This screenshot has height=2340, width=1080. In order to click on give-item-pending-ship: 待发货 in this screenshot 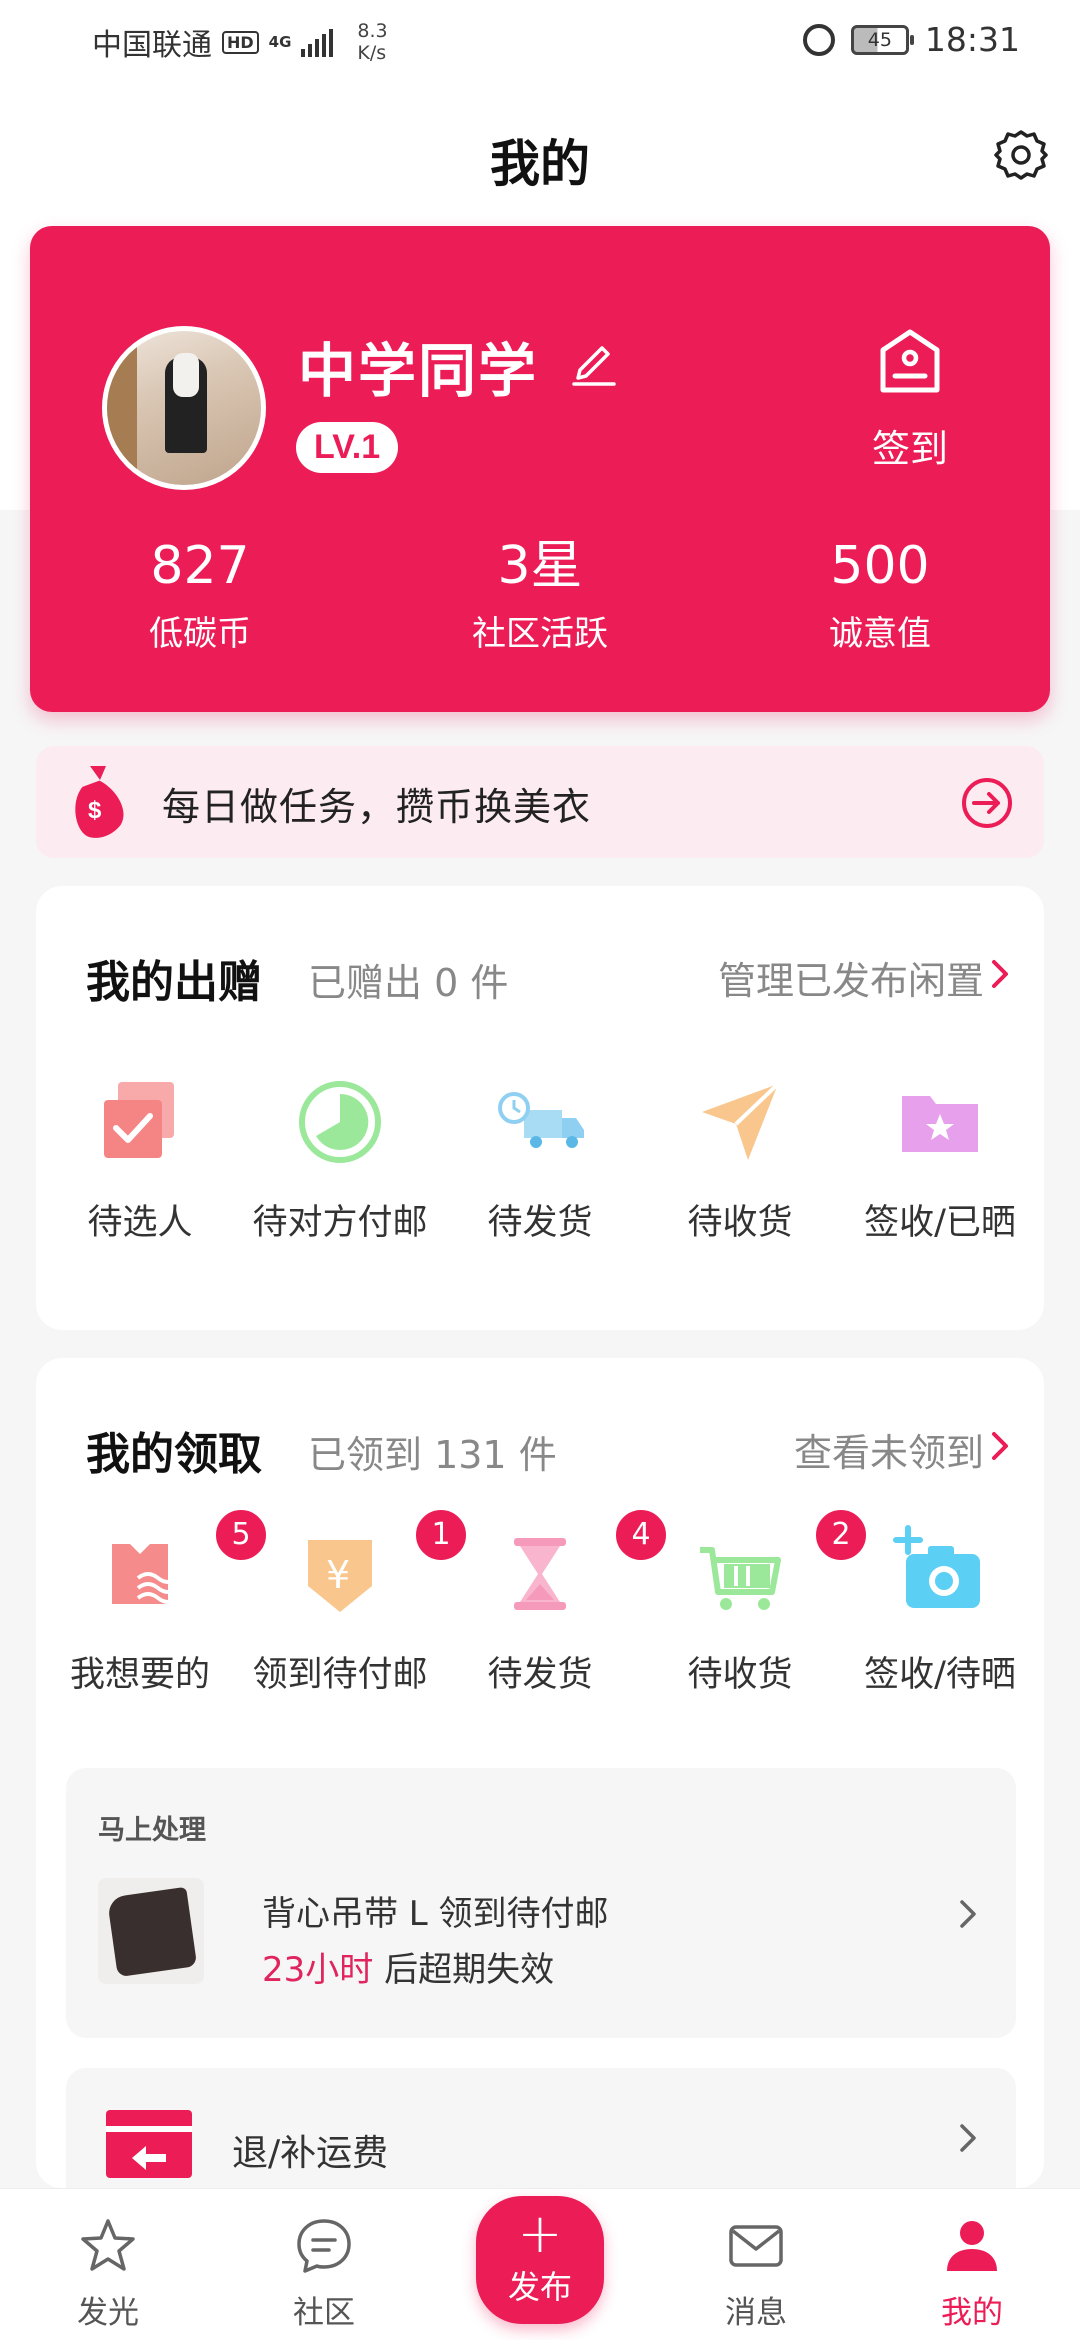, I will do `click(540, 1158)`.